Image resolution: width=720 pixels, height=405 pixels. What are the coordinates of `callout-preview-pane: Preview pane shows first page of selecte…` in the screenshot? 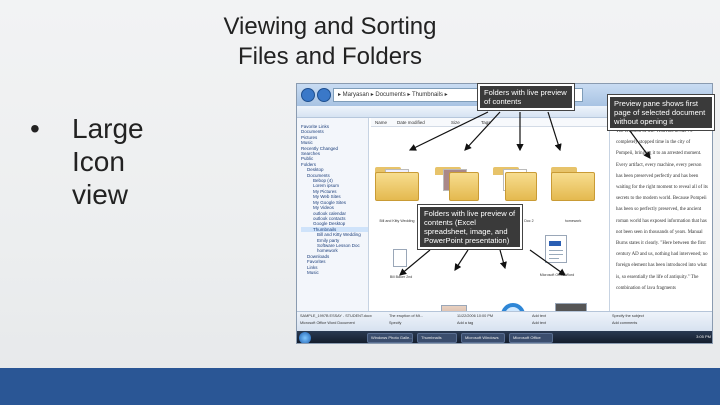 It's located at (661, 112).